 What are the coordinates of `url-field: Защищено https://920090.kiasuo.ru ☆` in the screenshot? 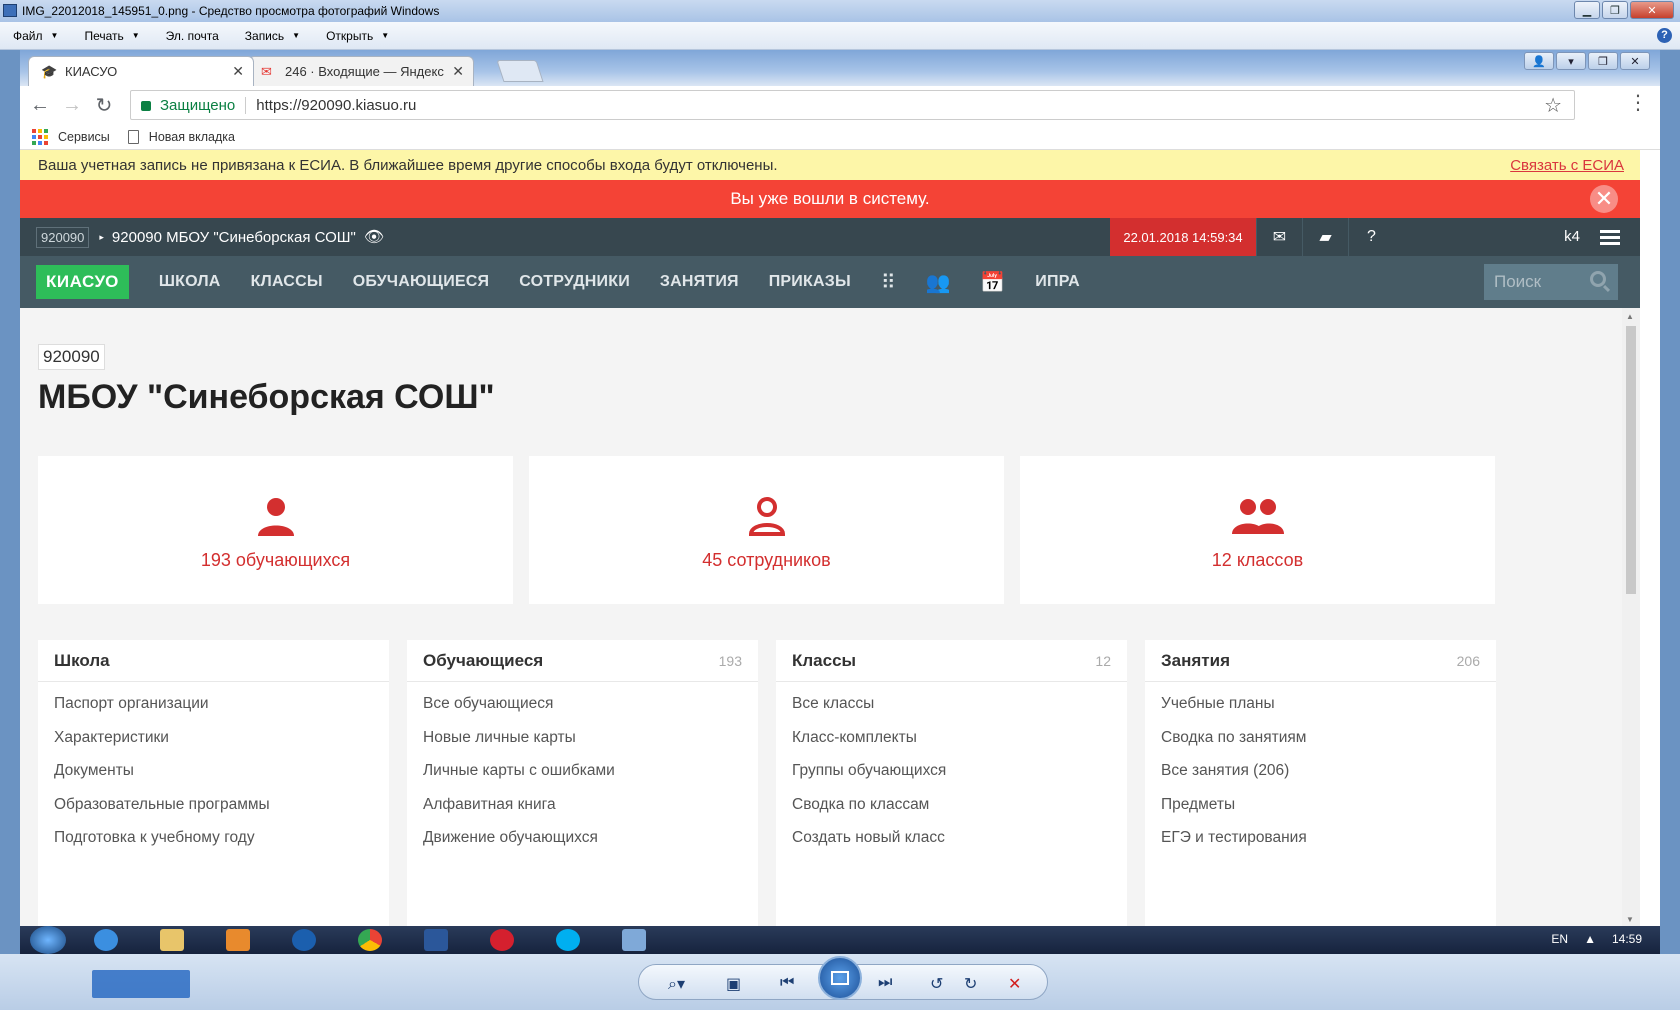 It's located at (852, 105).